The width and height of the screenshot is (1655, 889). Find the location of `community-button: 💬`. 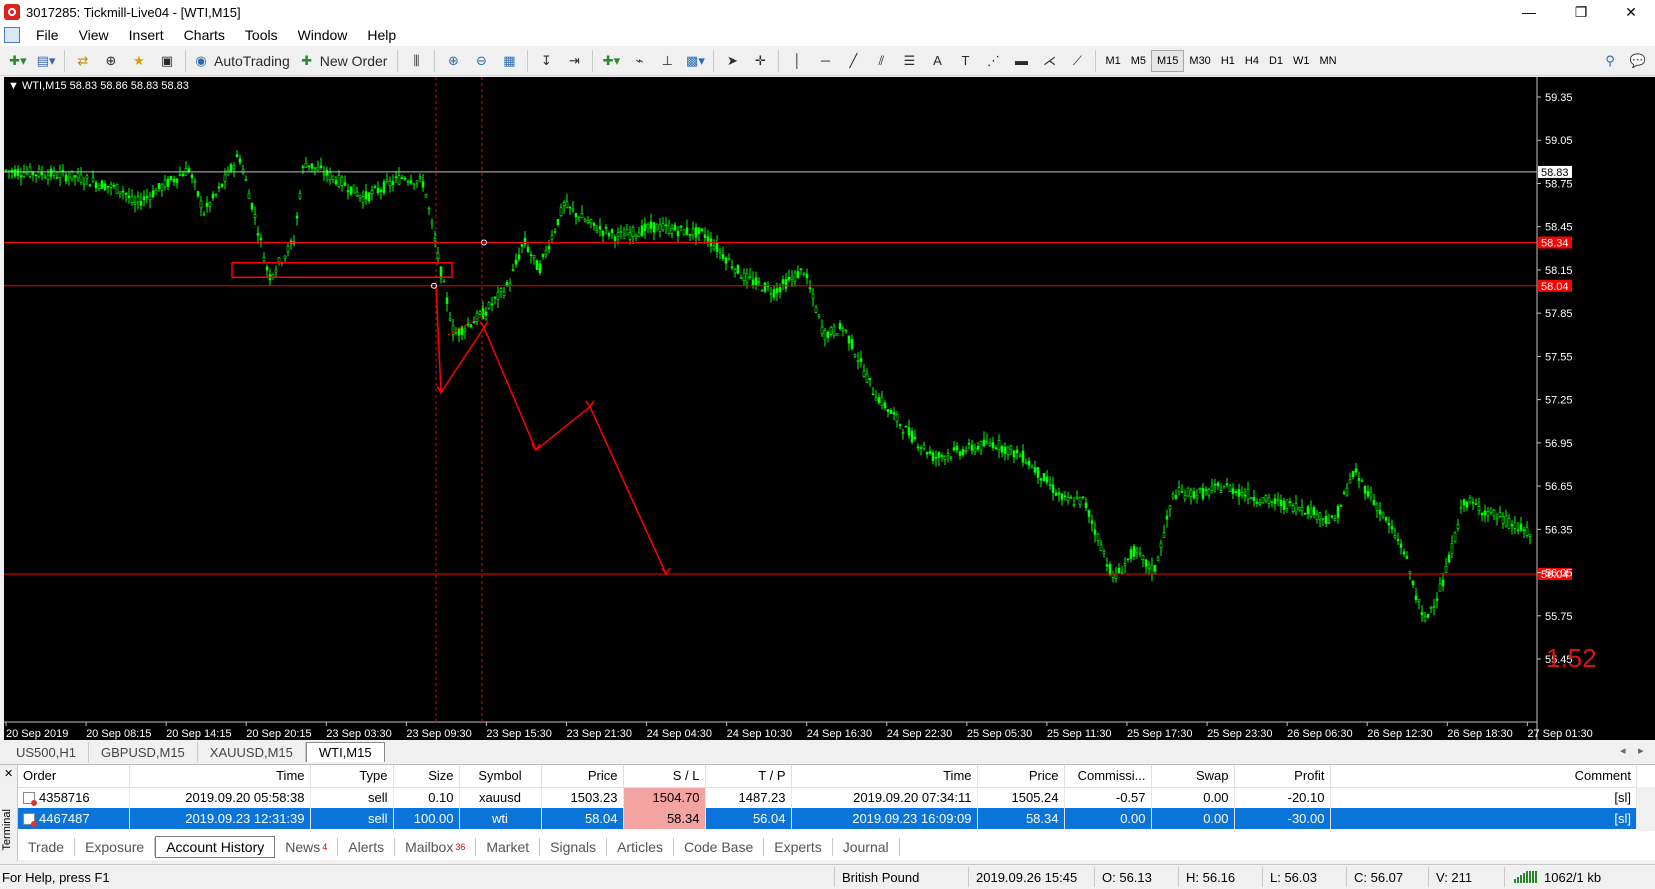

community-button: 💬 is located at coordinates (1638, 61).